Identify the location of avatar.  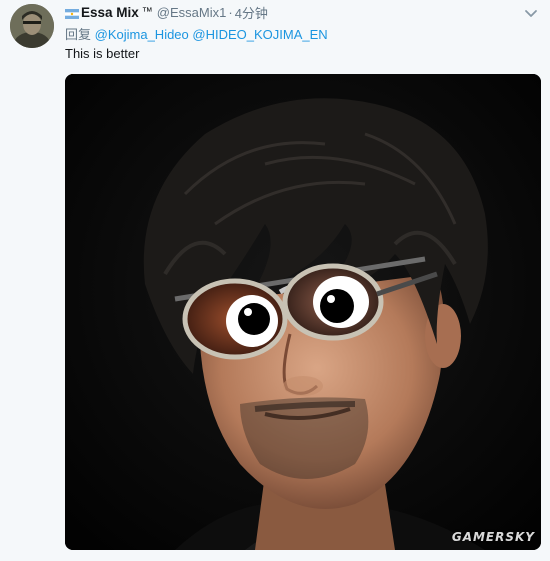
(32, 26).